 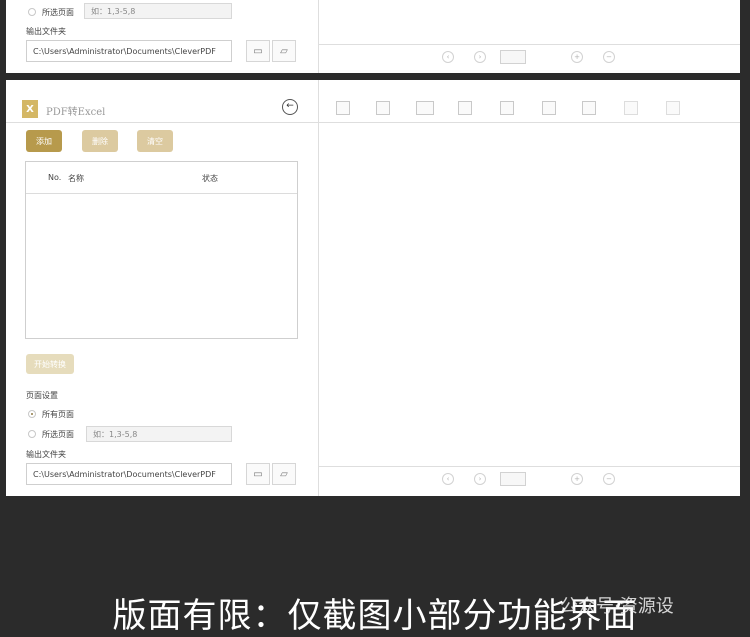 I want to click on back-arrow-icon: ←, so click(x=290, y=107).